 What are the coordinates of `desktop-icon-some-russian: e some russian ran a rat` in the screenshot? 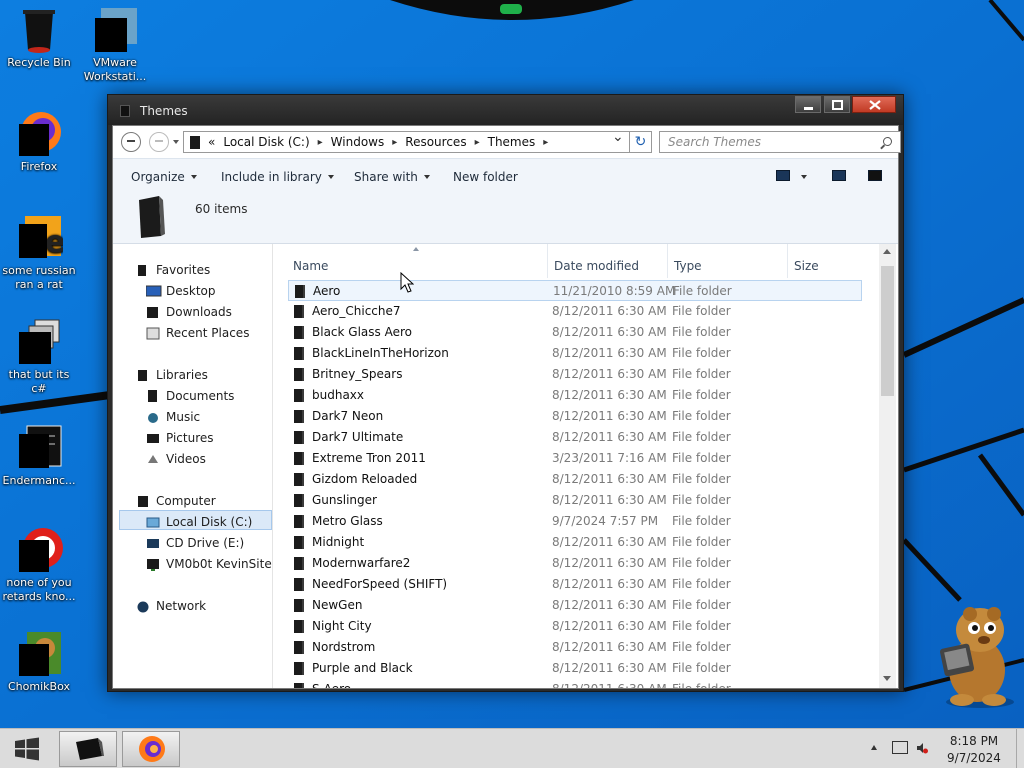 It's located at (39, 253).